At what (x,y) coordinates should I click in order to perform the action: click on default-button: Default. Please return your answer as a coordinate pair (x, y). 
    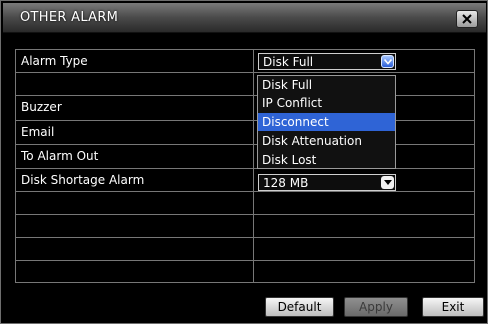
    Looking at the image, I should click on (299, 307).